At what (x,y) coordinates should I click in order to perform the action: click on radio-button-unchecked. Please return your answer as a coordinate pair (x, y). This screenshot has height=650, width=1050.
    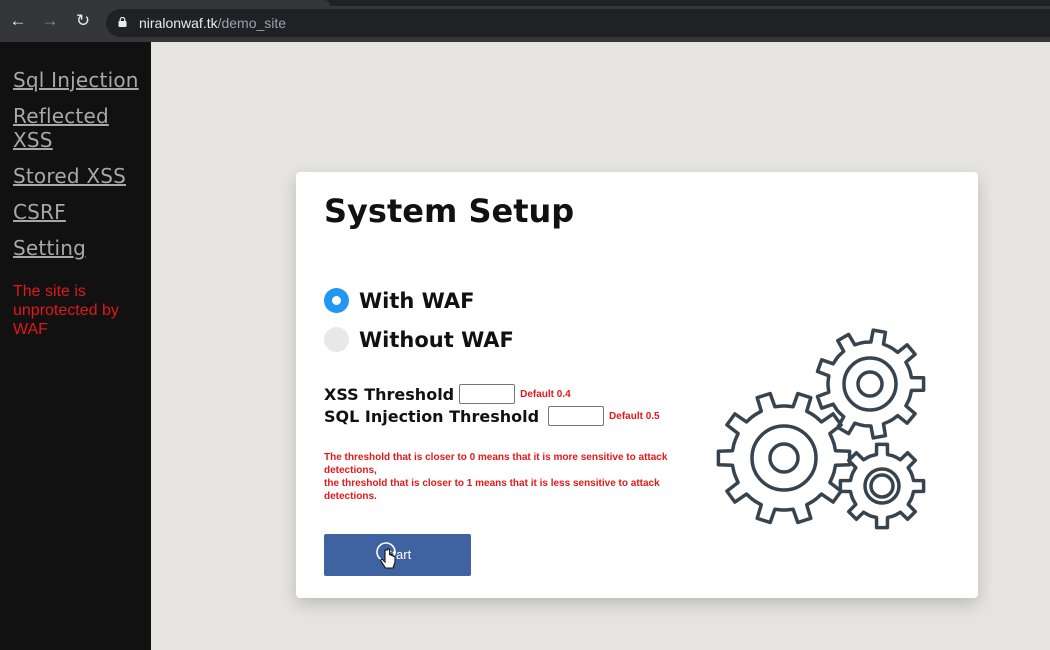
    Looking at the image, I should click on (336, 339).